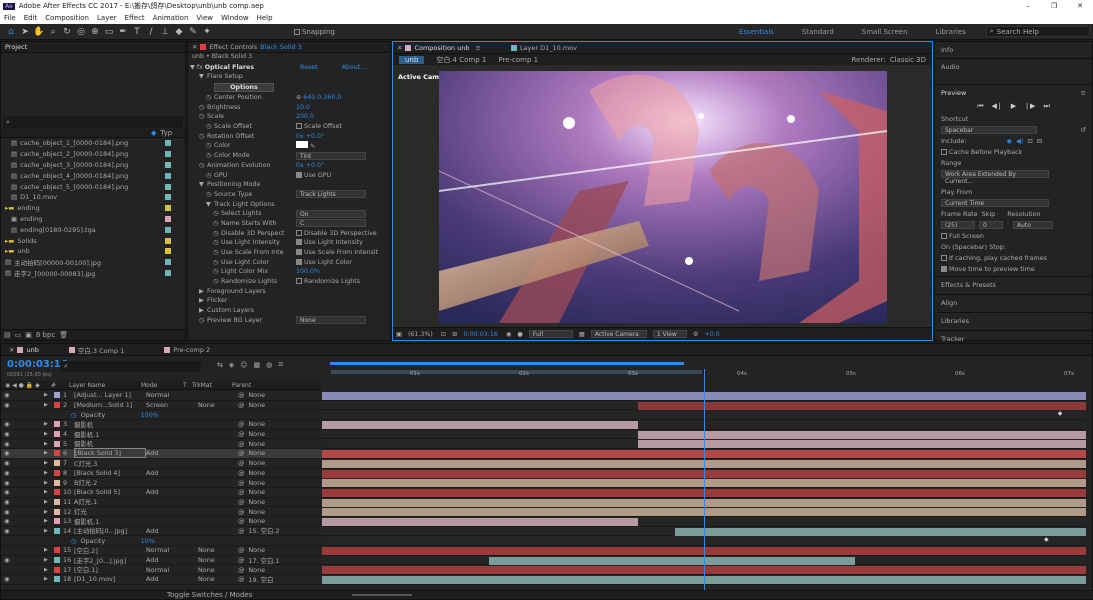 This screenshot has width=1093, height=600. I want to click on property-value: 10.0, so click(303, 107).